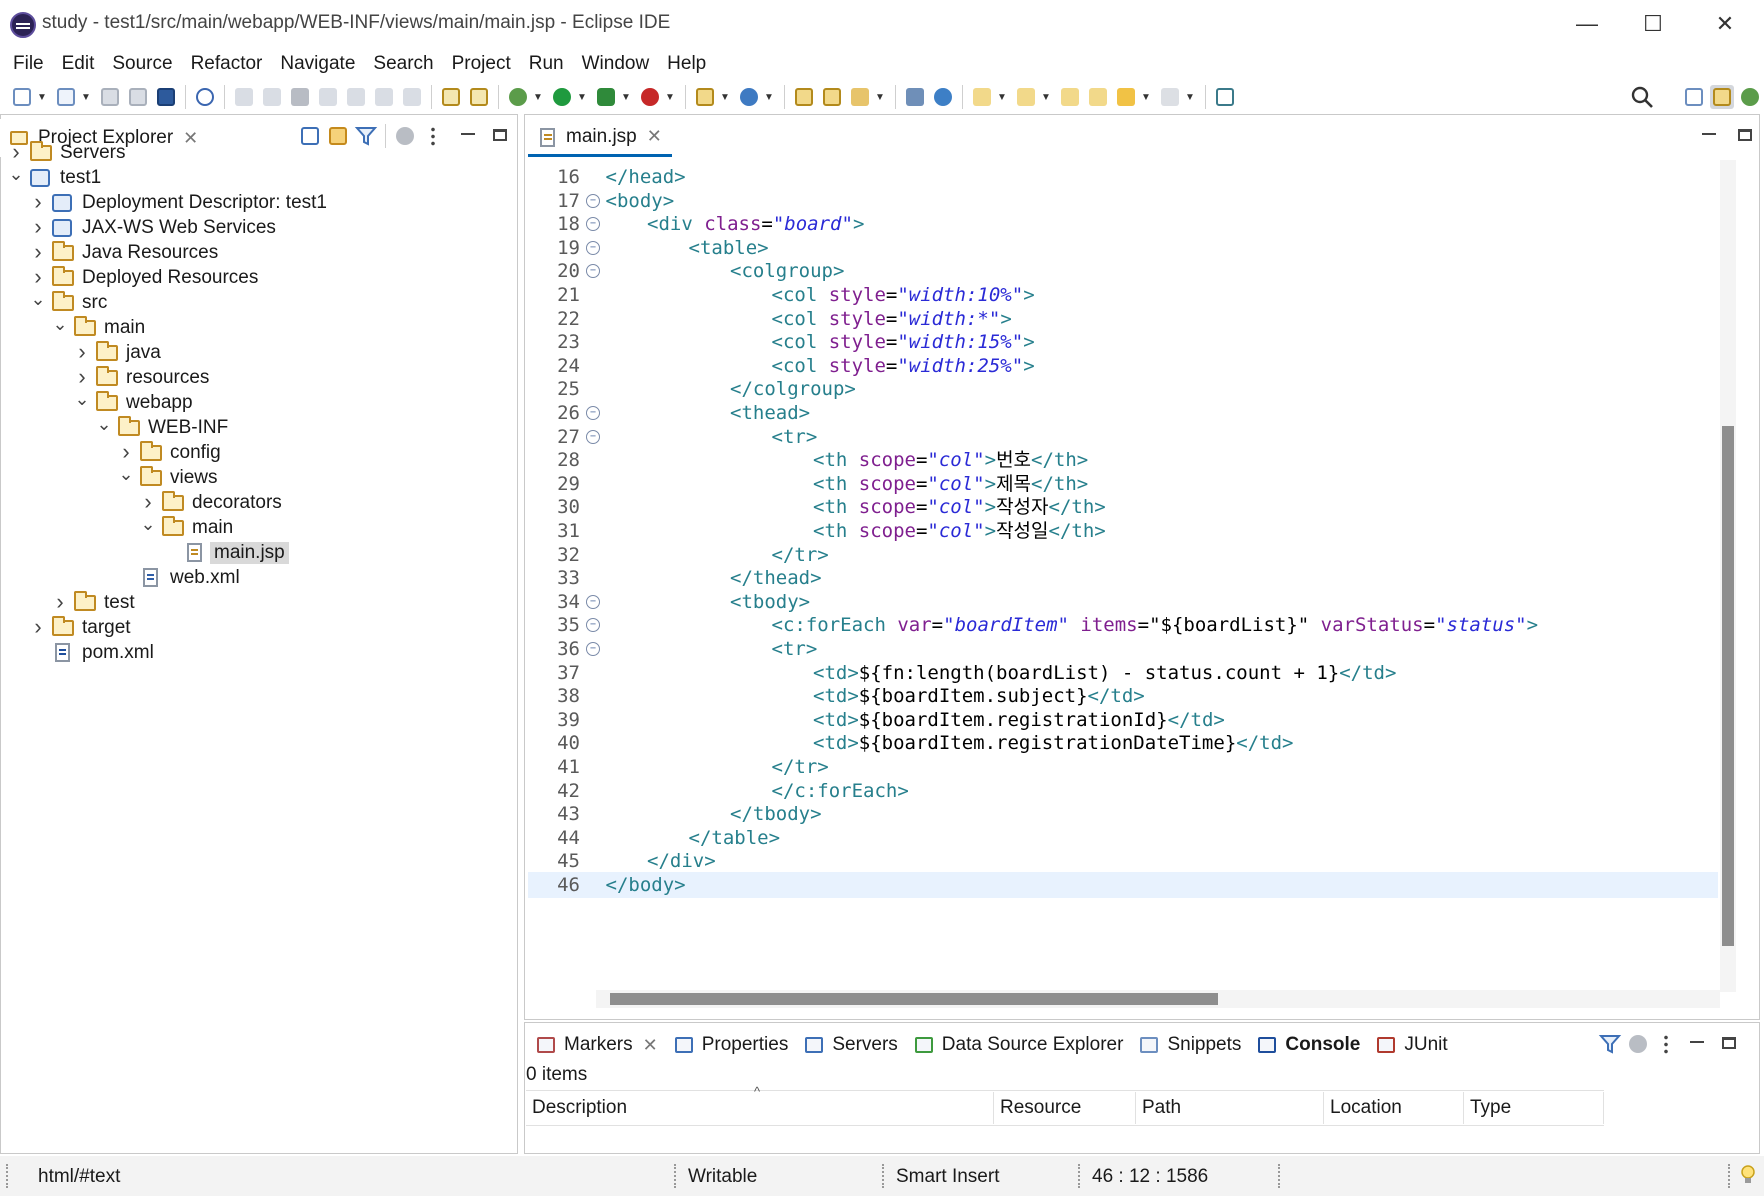 This screenshot has width=1764, height=1196. I want to click on back-icon, so click(1126, 97).